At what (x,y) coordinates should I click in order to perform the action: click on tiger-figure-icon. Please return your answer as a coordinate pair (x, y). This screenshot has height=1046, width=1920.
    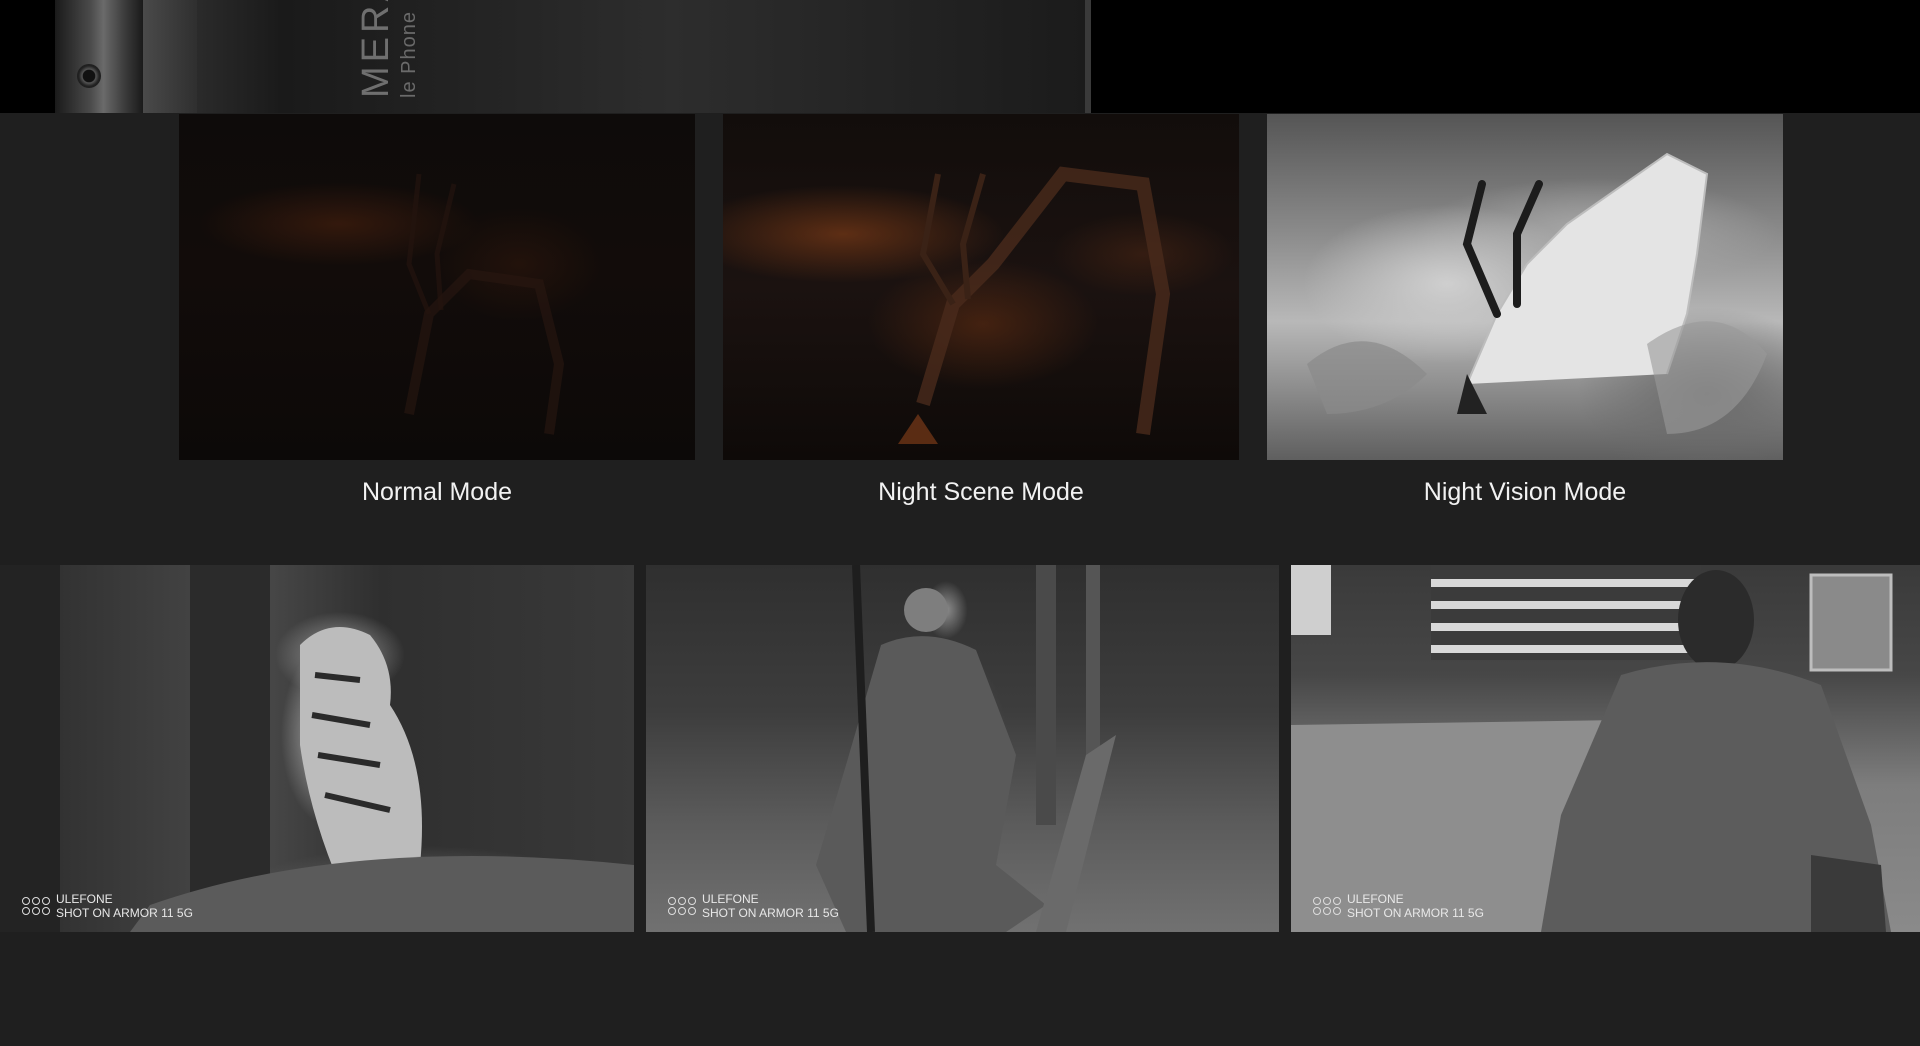
    Looking at the image, I should click on (317, 748).